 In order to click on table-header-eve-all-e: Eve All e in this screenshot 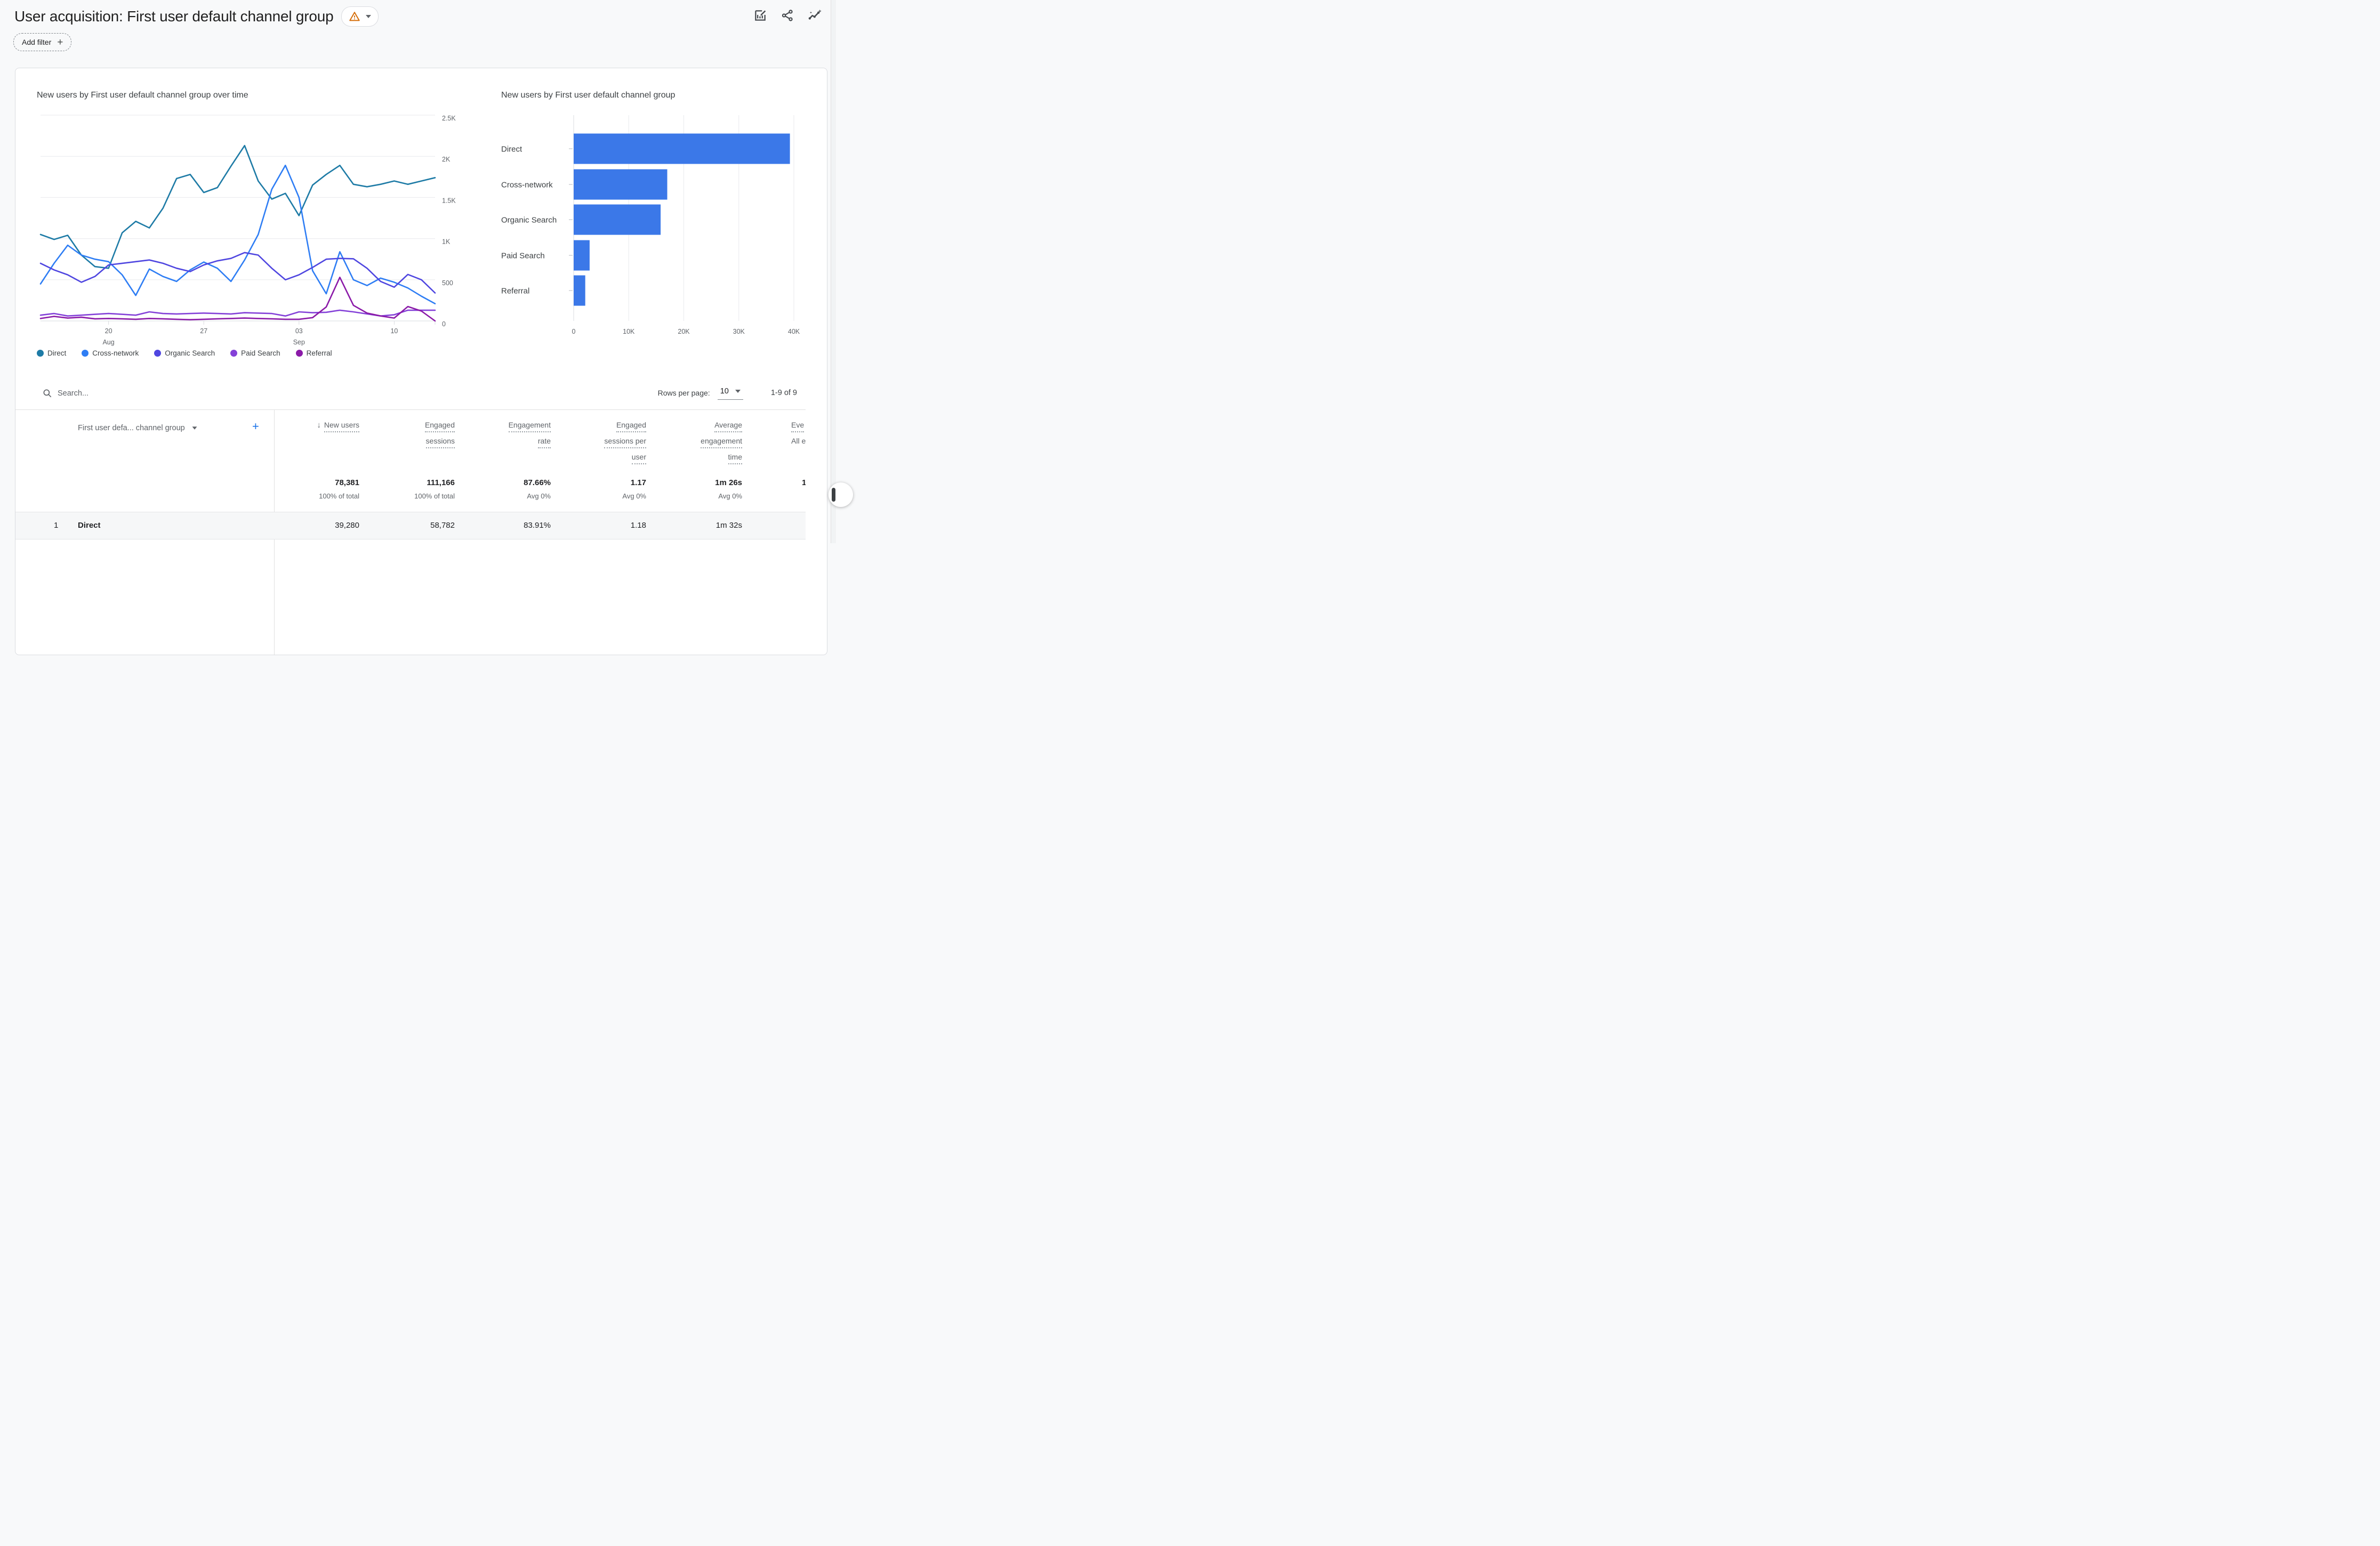, I will do `click(799, 433)`.